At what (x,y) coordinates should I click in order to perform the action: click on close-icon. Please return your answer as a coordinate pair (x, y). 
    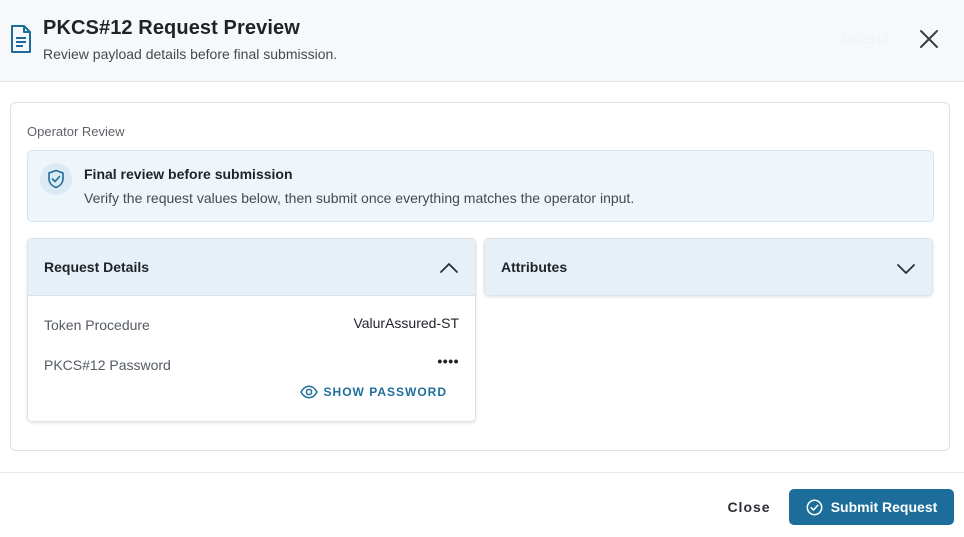
    Looking at the image, I should click on (929, 39).